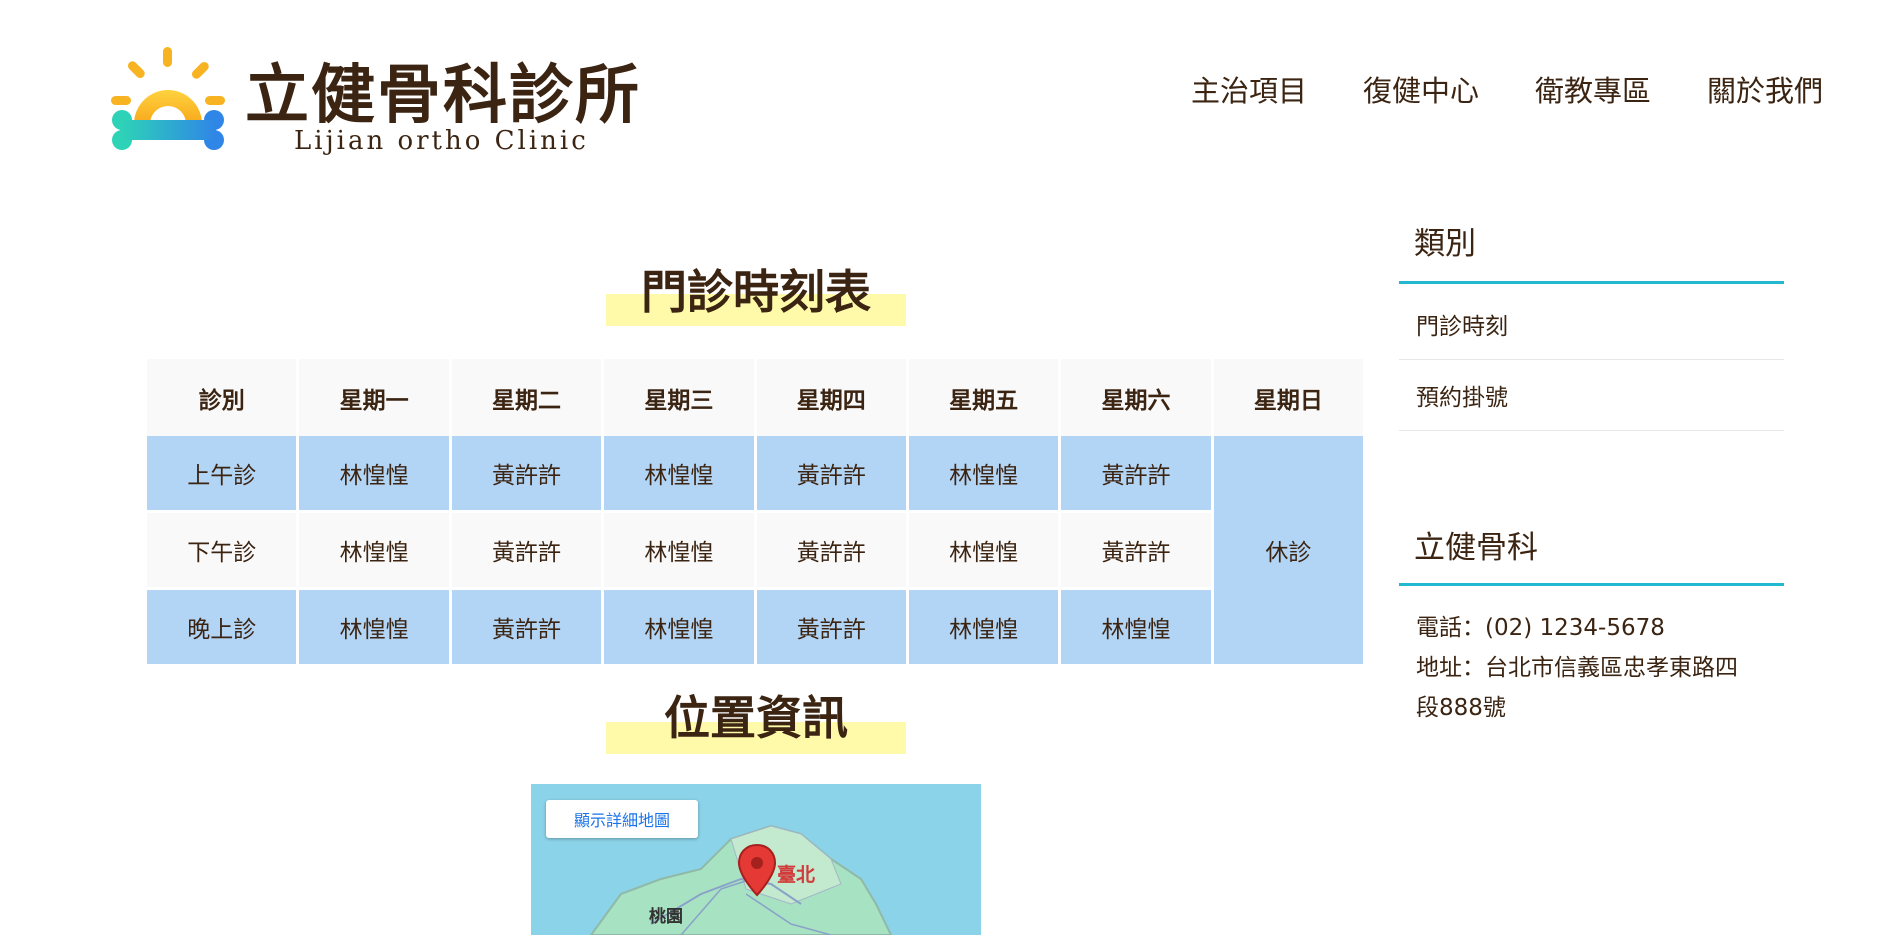 The image size is (1895, 935). Describe the element at coordinates (1591, 324) in the screenshot. I see `sidebar-item-clinic-hours: 門診時刻` at that location.